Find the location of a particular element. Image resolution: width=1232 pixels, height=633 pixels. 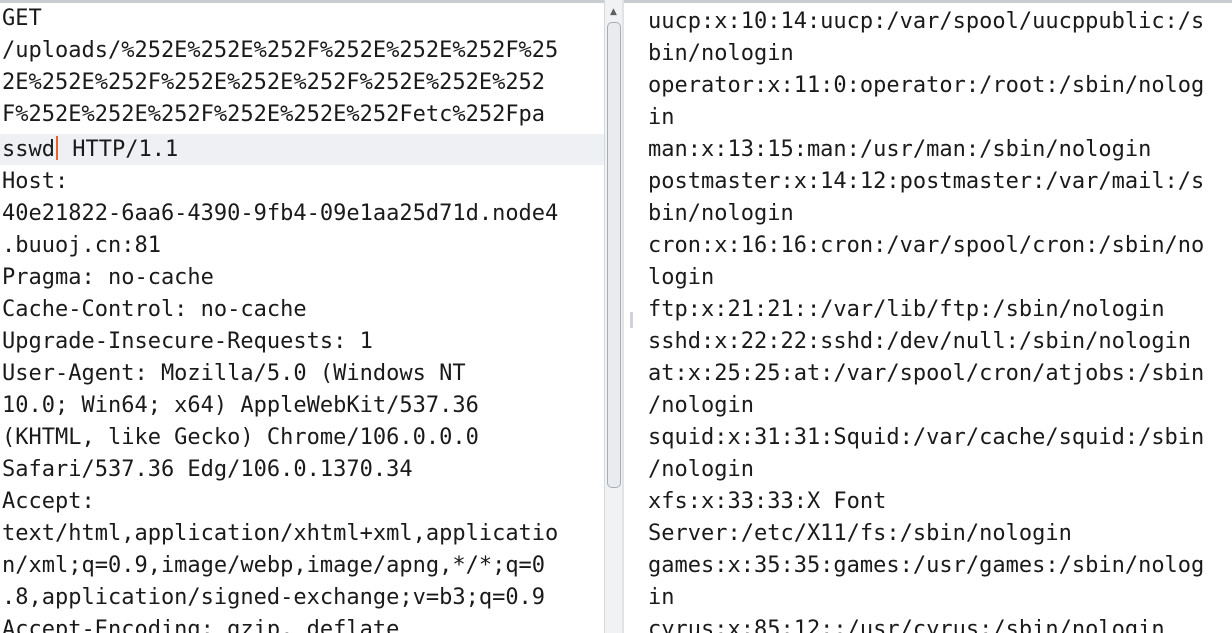

request-line: Pragma: no-cache is located at coordinates (108, 277).